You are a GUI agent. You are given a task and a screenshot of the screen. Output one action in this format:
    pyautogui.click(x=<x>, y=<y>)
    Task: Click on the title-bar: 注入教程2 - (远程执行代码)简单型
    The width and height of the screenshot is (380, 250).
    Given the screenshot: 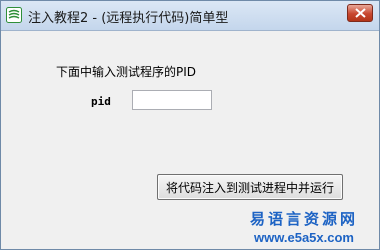 What is the action you would take?
    pyautogui.click(x=190, y=16)
    